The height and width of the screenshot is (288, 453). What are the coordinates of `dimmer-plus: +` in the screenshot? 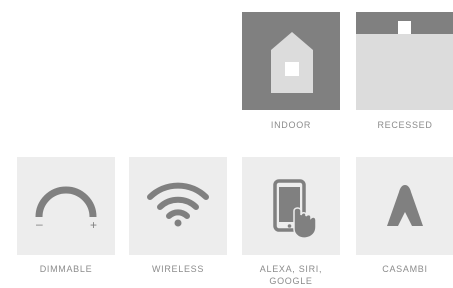 It's located at (93, 225).